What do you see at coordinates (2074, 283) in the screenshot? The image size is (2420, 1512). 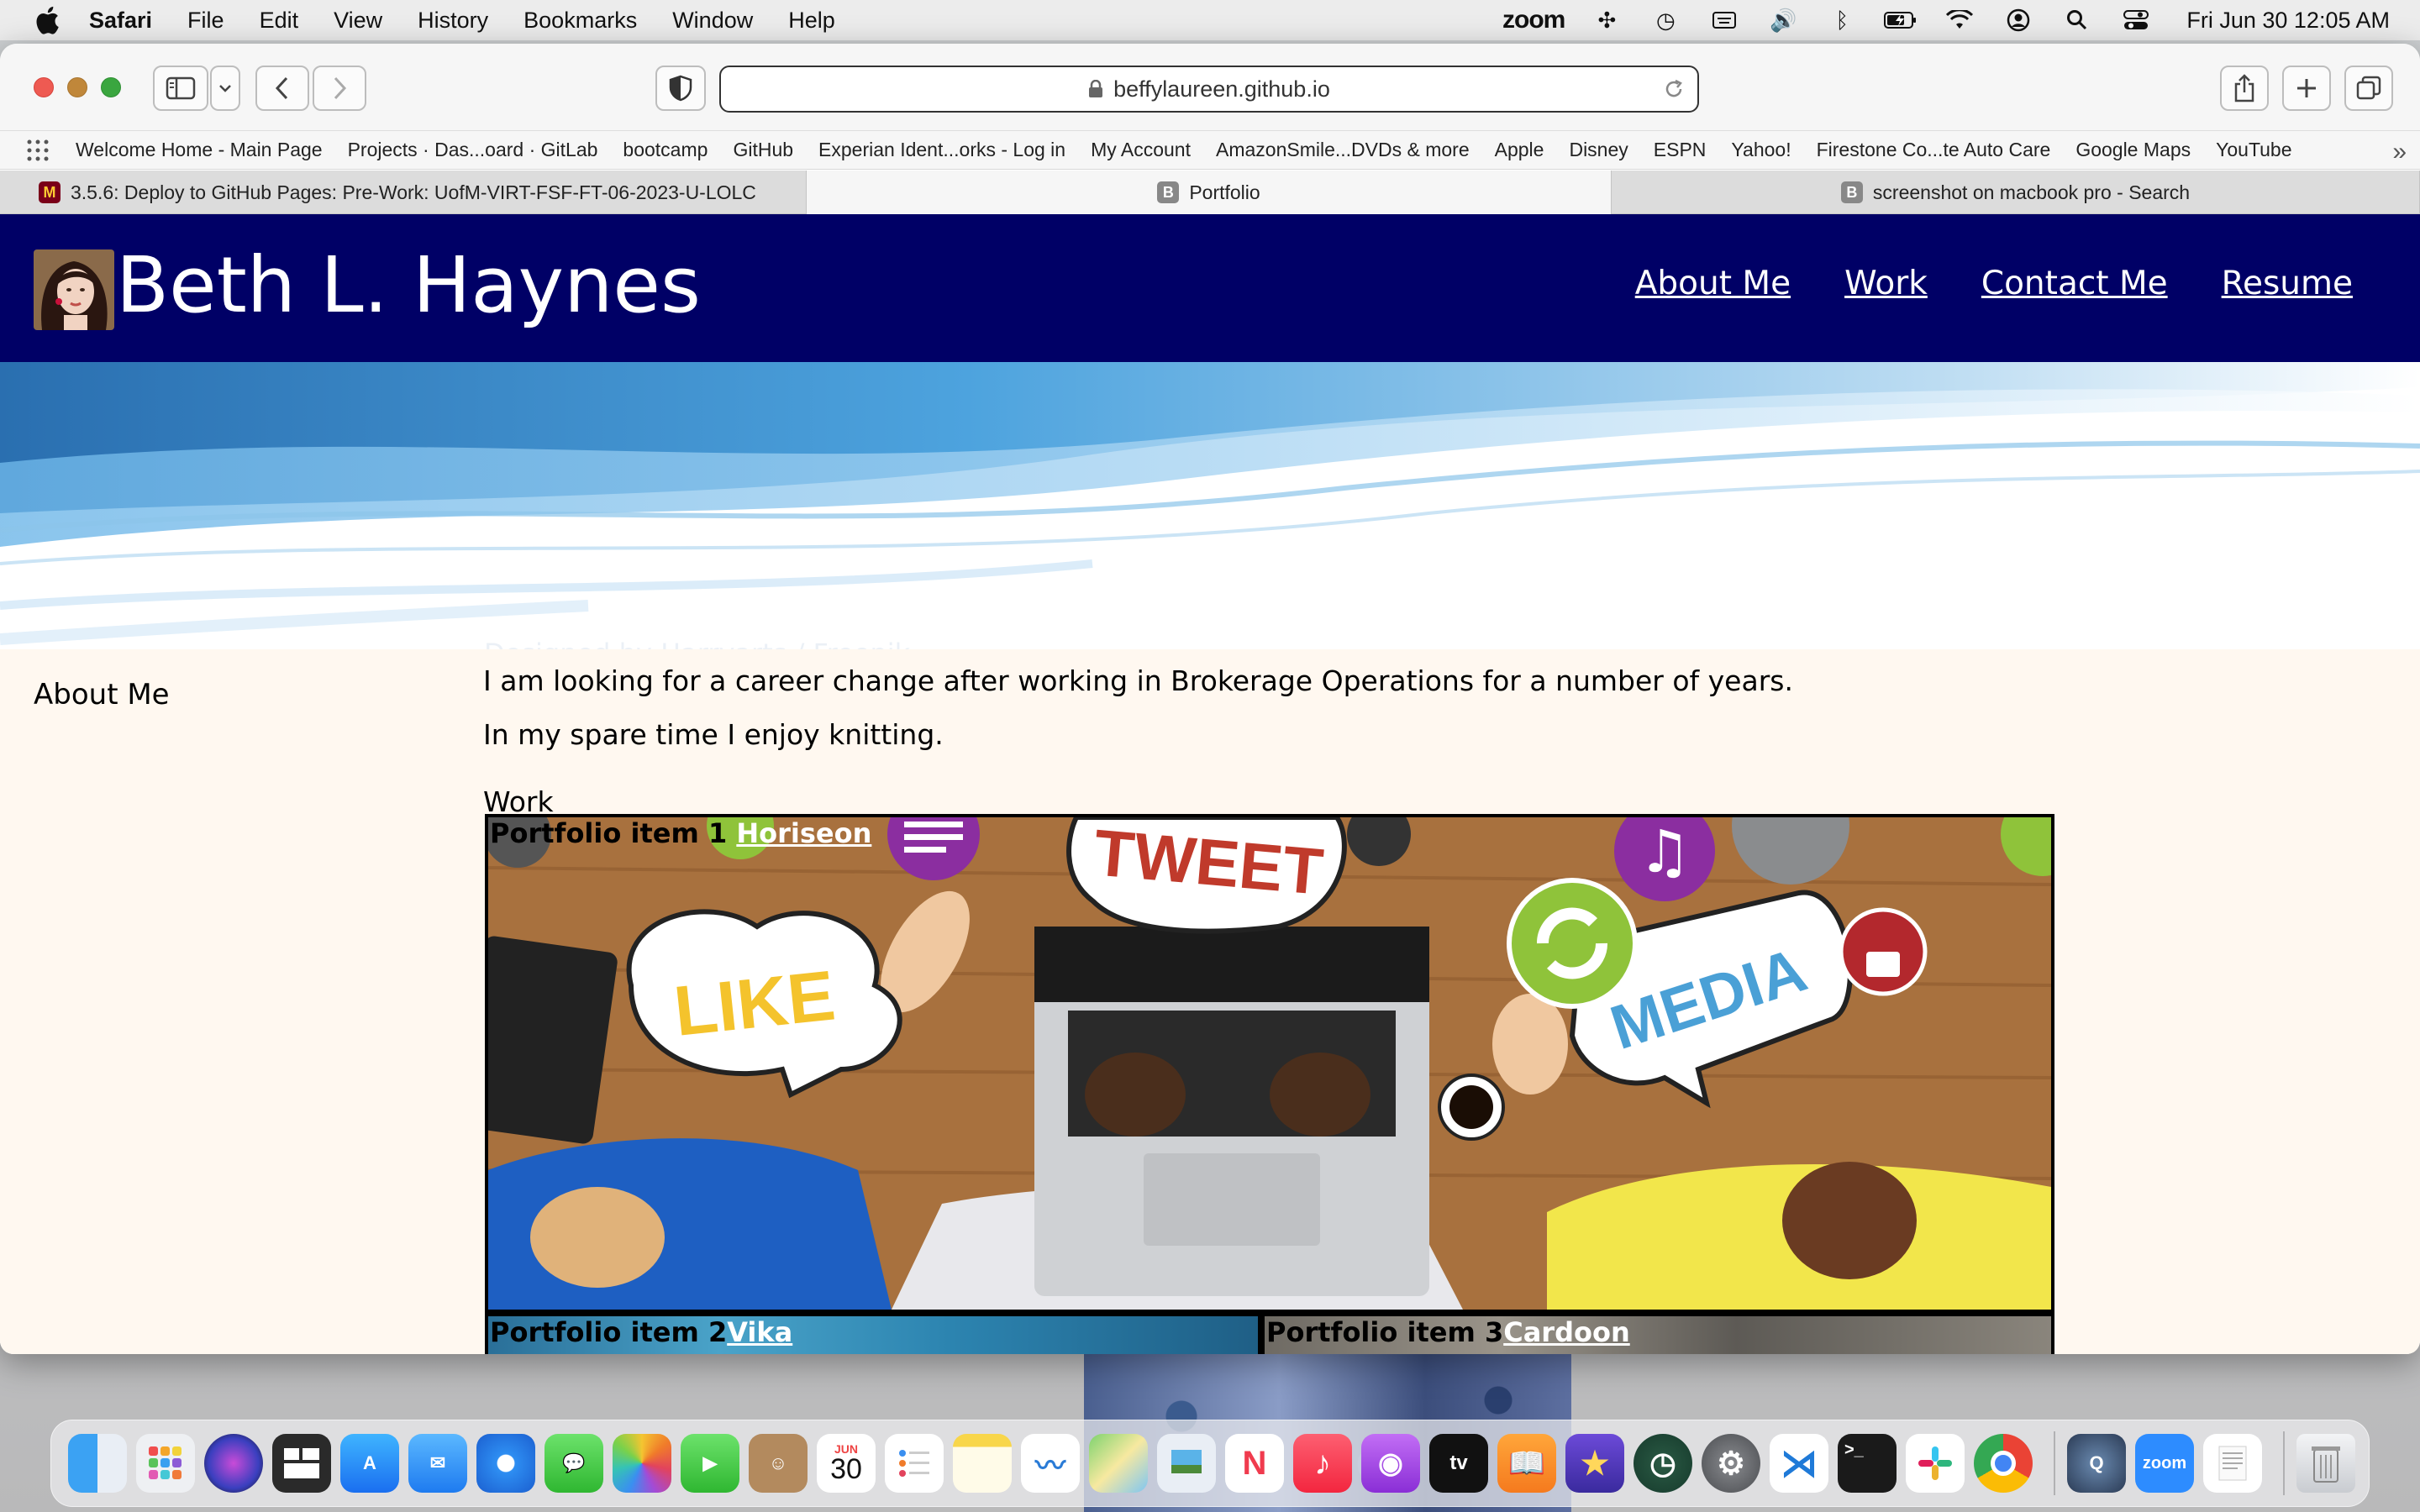 I see `nav-contact-me-link: Contact Me` at bounding box center [2074, 283].